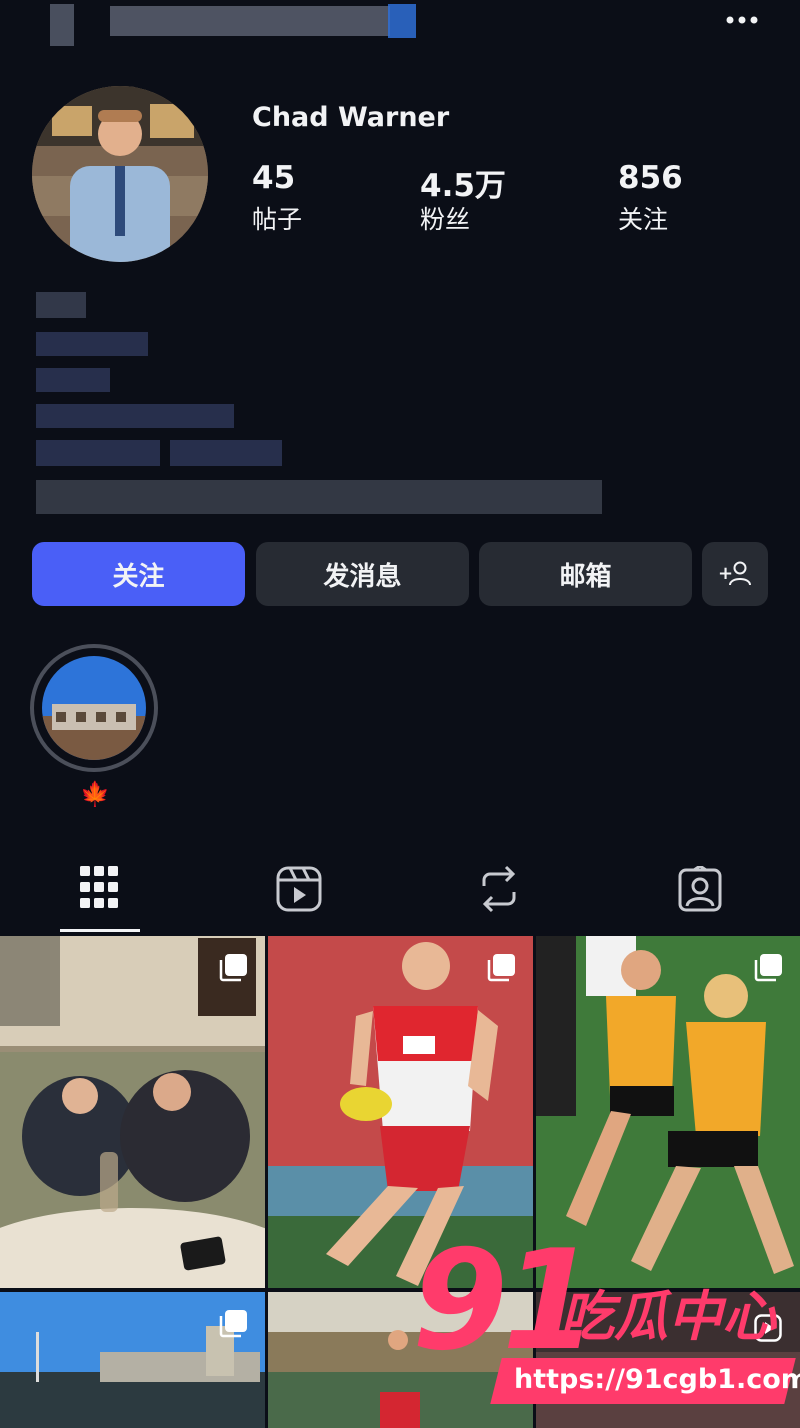 The image size is (800, 1428). I want to click on grid-icon, so click(99, 887).